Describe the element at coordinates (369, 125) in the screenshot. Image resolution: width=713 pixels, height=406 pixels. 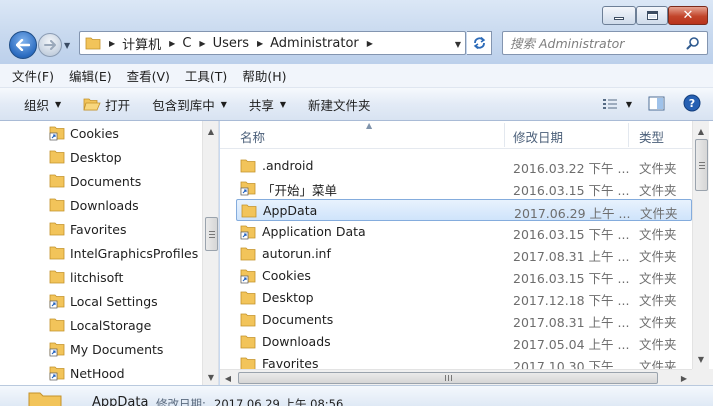
I see `sort-ascending-icon: ▲` at that location.